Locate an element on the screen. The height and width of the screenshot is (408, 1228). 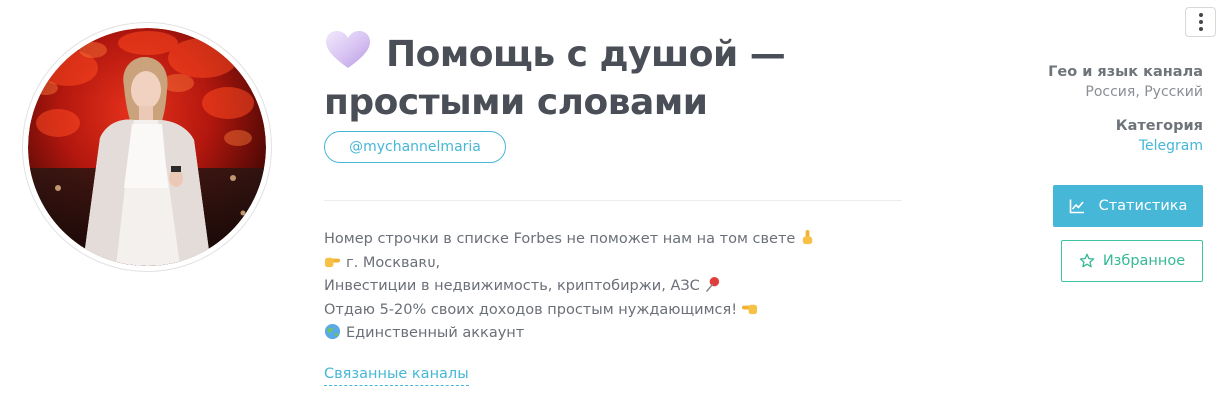
pointing-right-hand-icon is located at coordinates (332, 262).